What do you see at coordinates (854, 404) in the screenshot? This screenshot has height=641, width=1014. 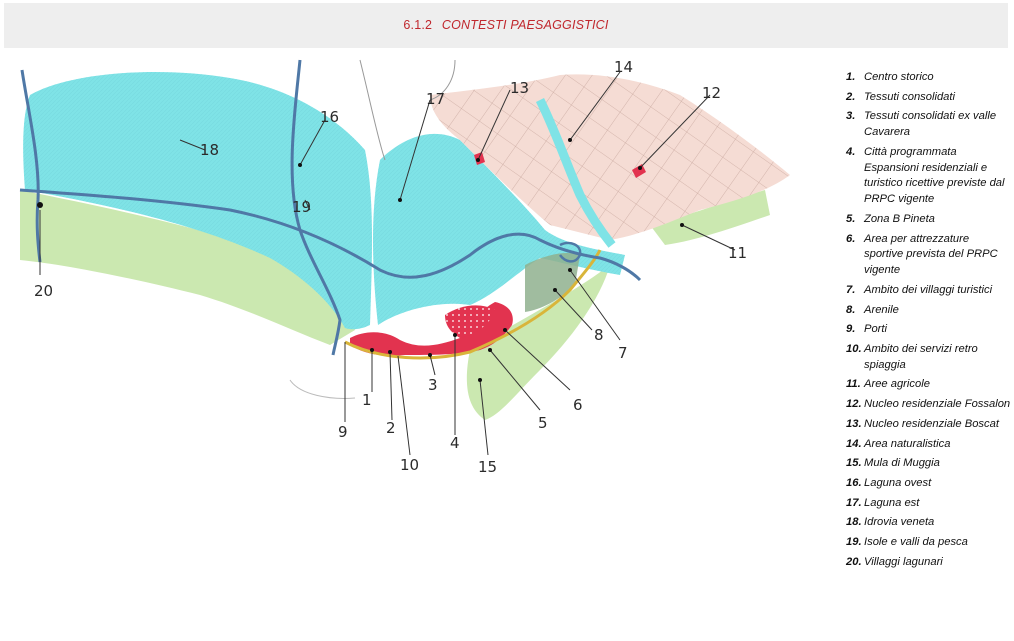 I see `legend-item-number: 12.` at bounding box center [854, 404].